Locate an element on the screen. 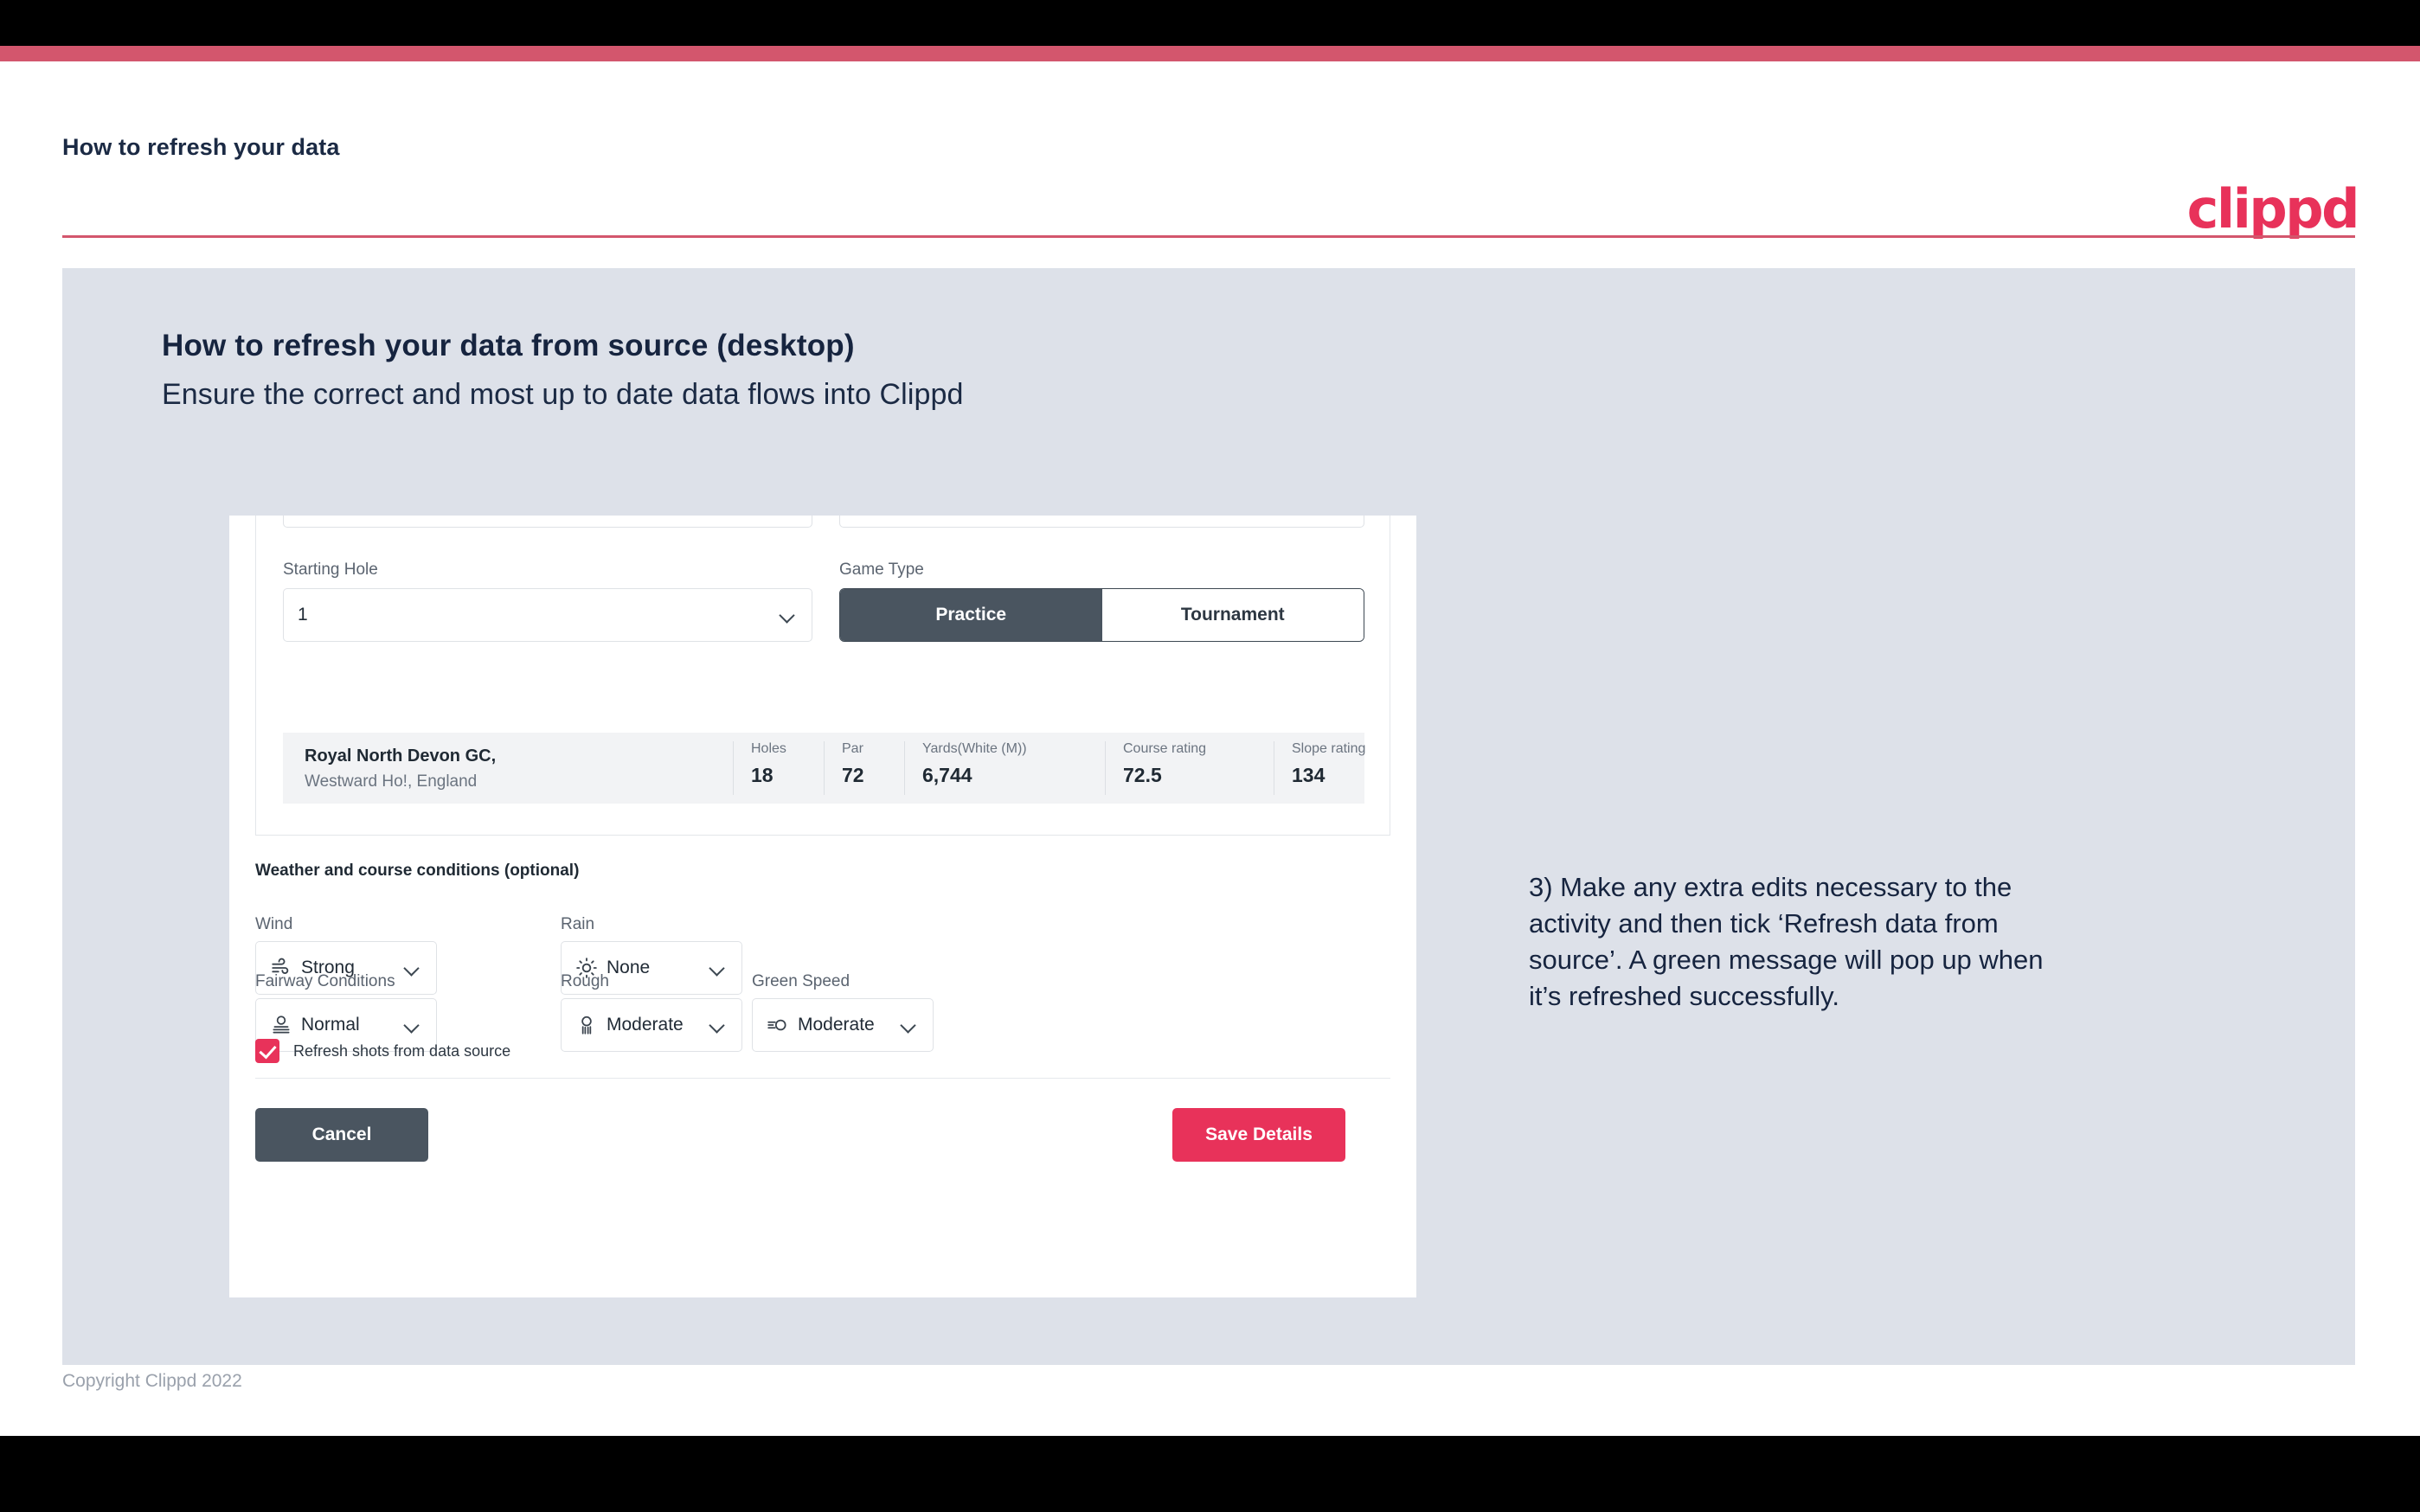 The image size is (2420, 1512). course-stat-holes: Holes 18 is located at coordinates (759, 768).